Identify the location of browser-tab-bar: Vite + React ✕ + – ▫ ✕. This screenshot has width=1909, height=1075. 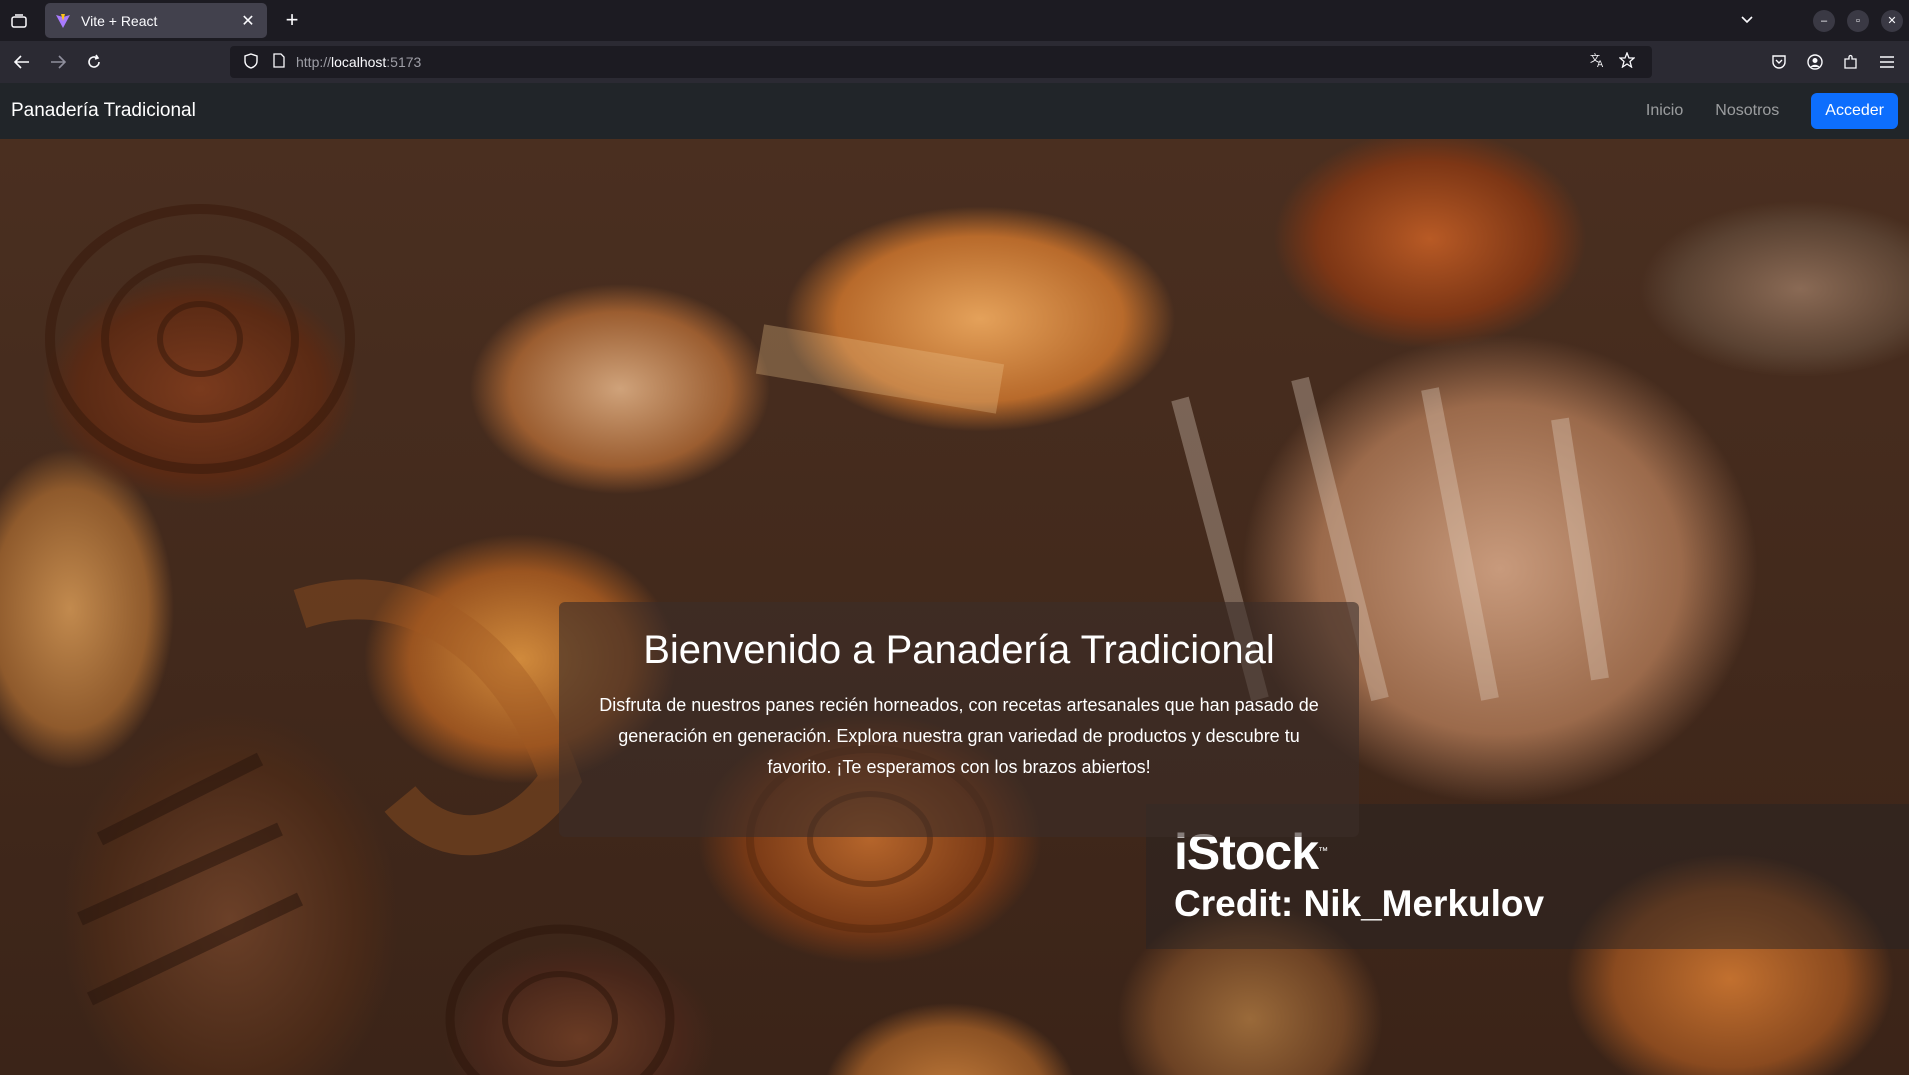
(954, 20).